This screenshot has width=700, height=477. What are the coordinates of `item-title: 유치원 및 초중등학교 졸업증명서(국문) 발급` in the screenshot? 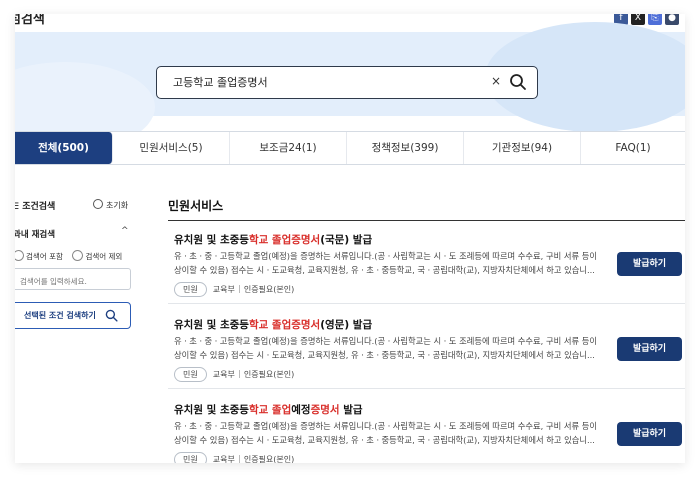 It's located at (273, 239).